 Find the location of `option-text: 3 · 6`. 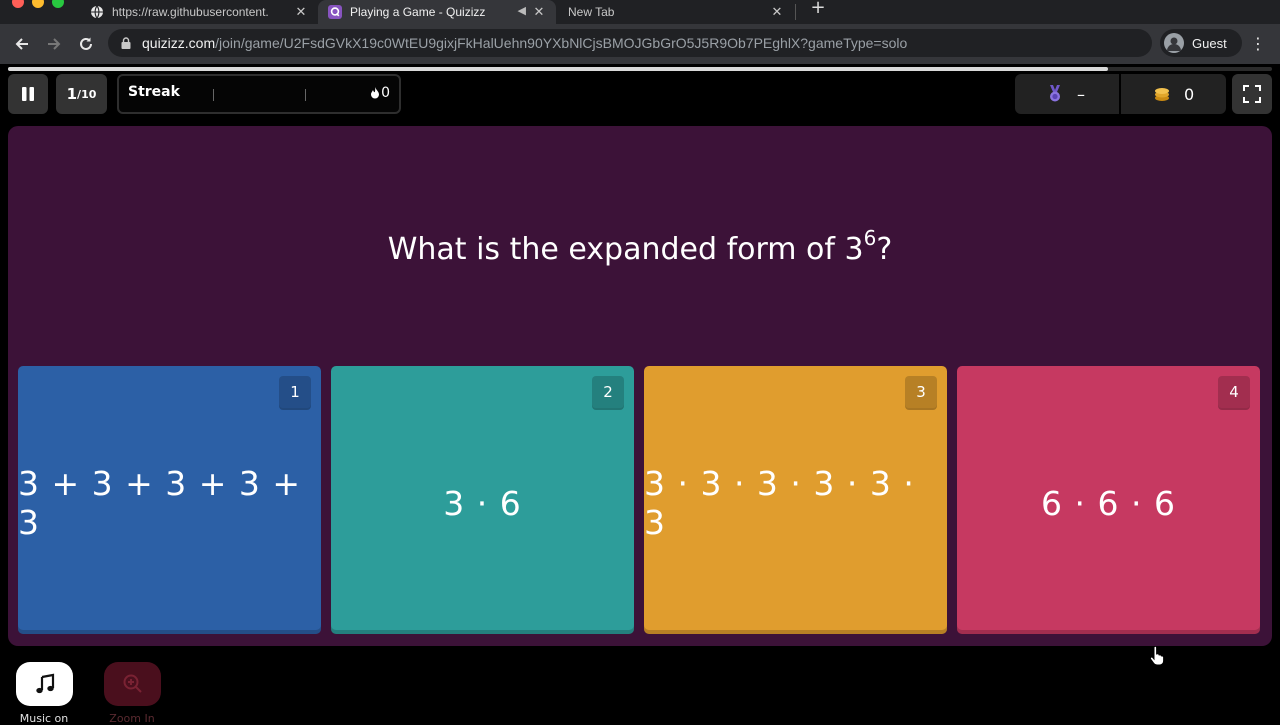

option-text: 3 · 6 is located at coordinates (482, 503).